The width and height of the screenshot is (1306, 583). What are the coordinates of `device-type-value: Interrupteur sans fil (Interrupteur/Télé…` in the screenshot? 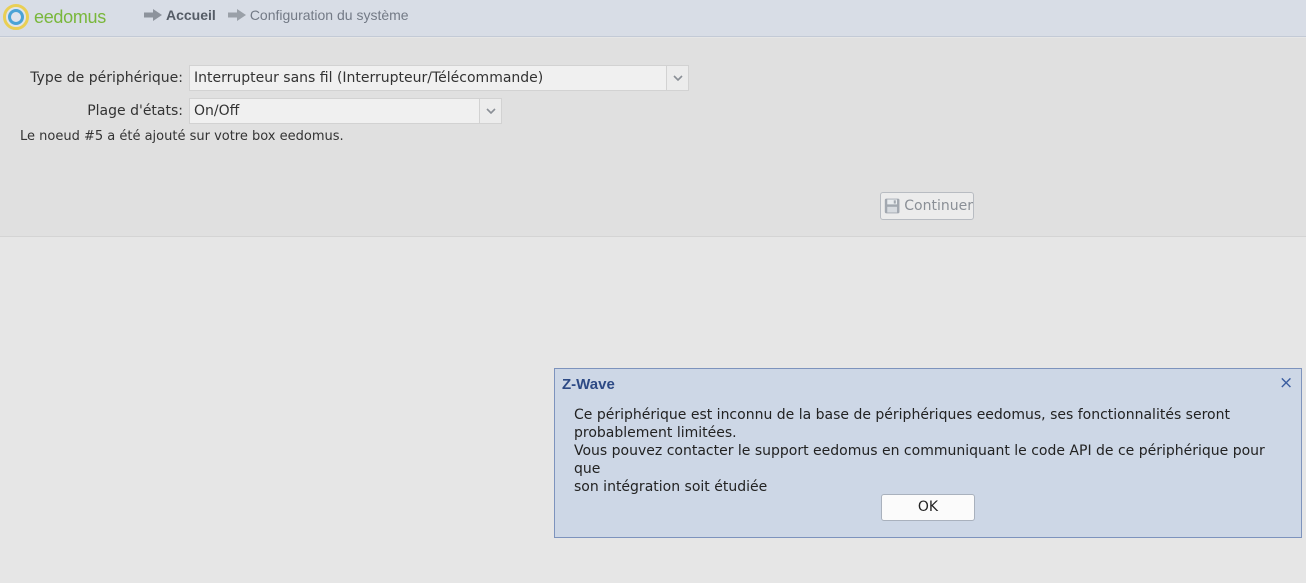 It's located at (369, 78).